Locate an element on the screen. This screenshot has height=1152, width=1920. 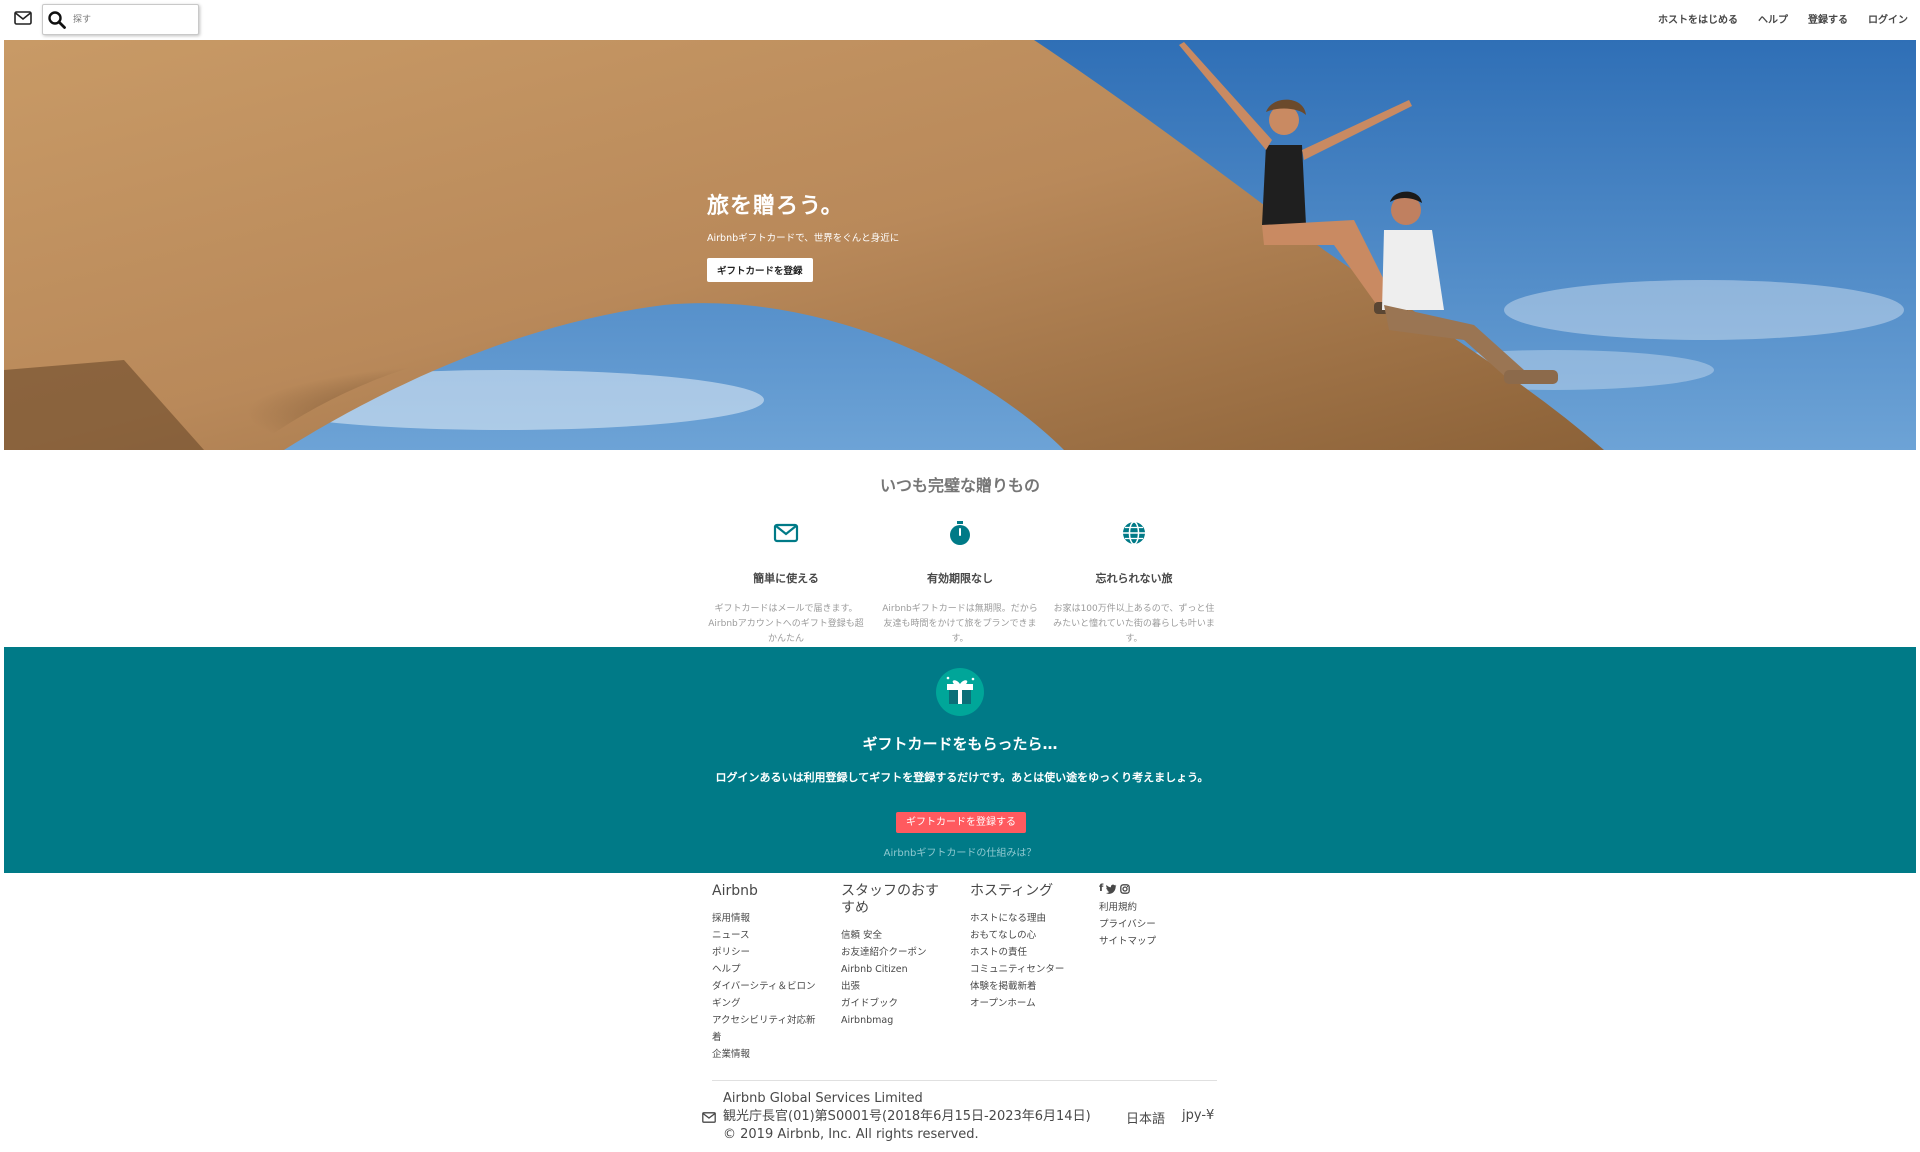
features-title: いつも完璧な贈りもの is located at coordinates (959, 485).